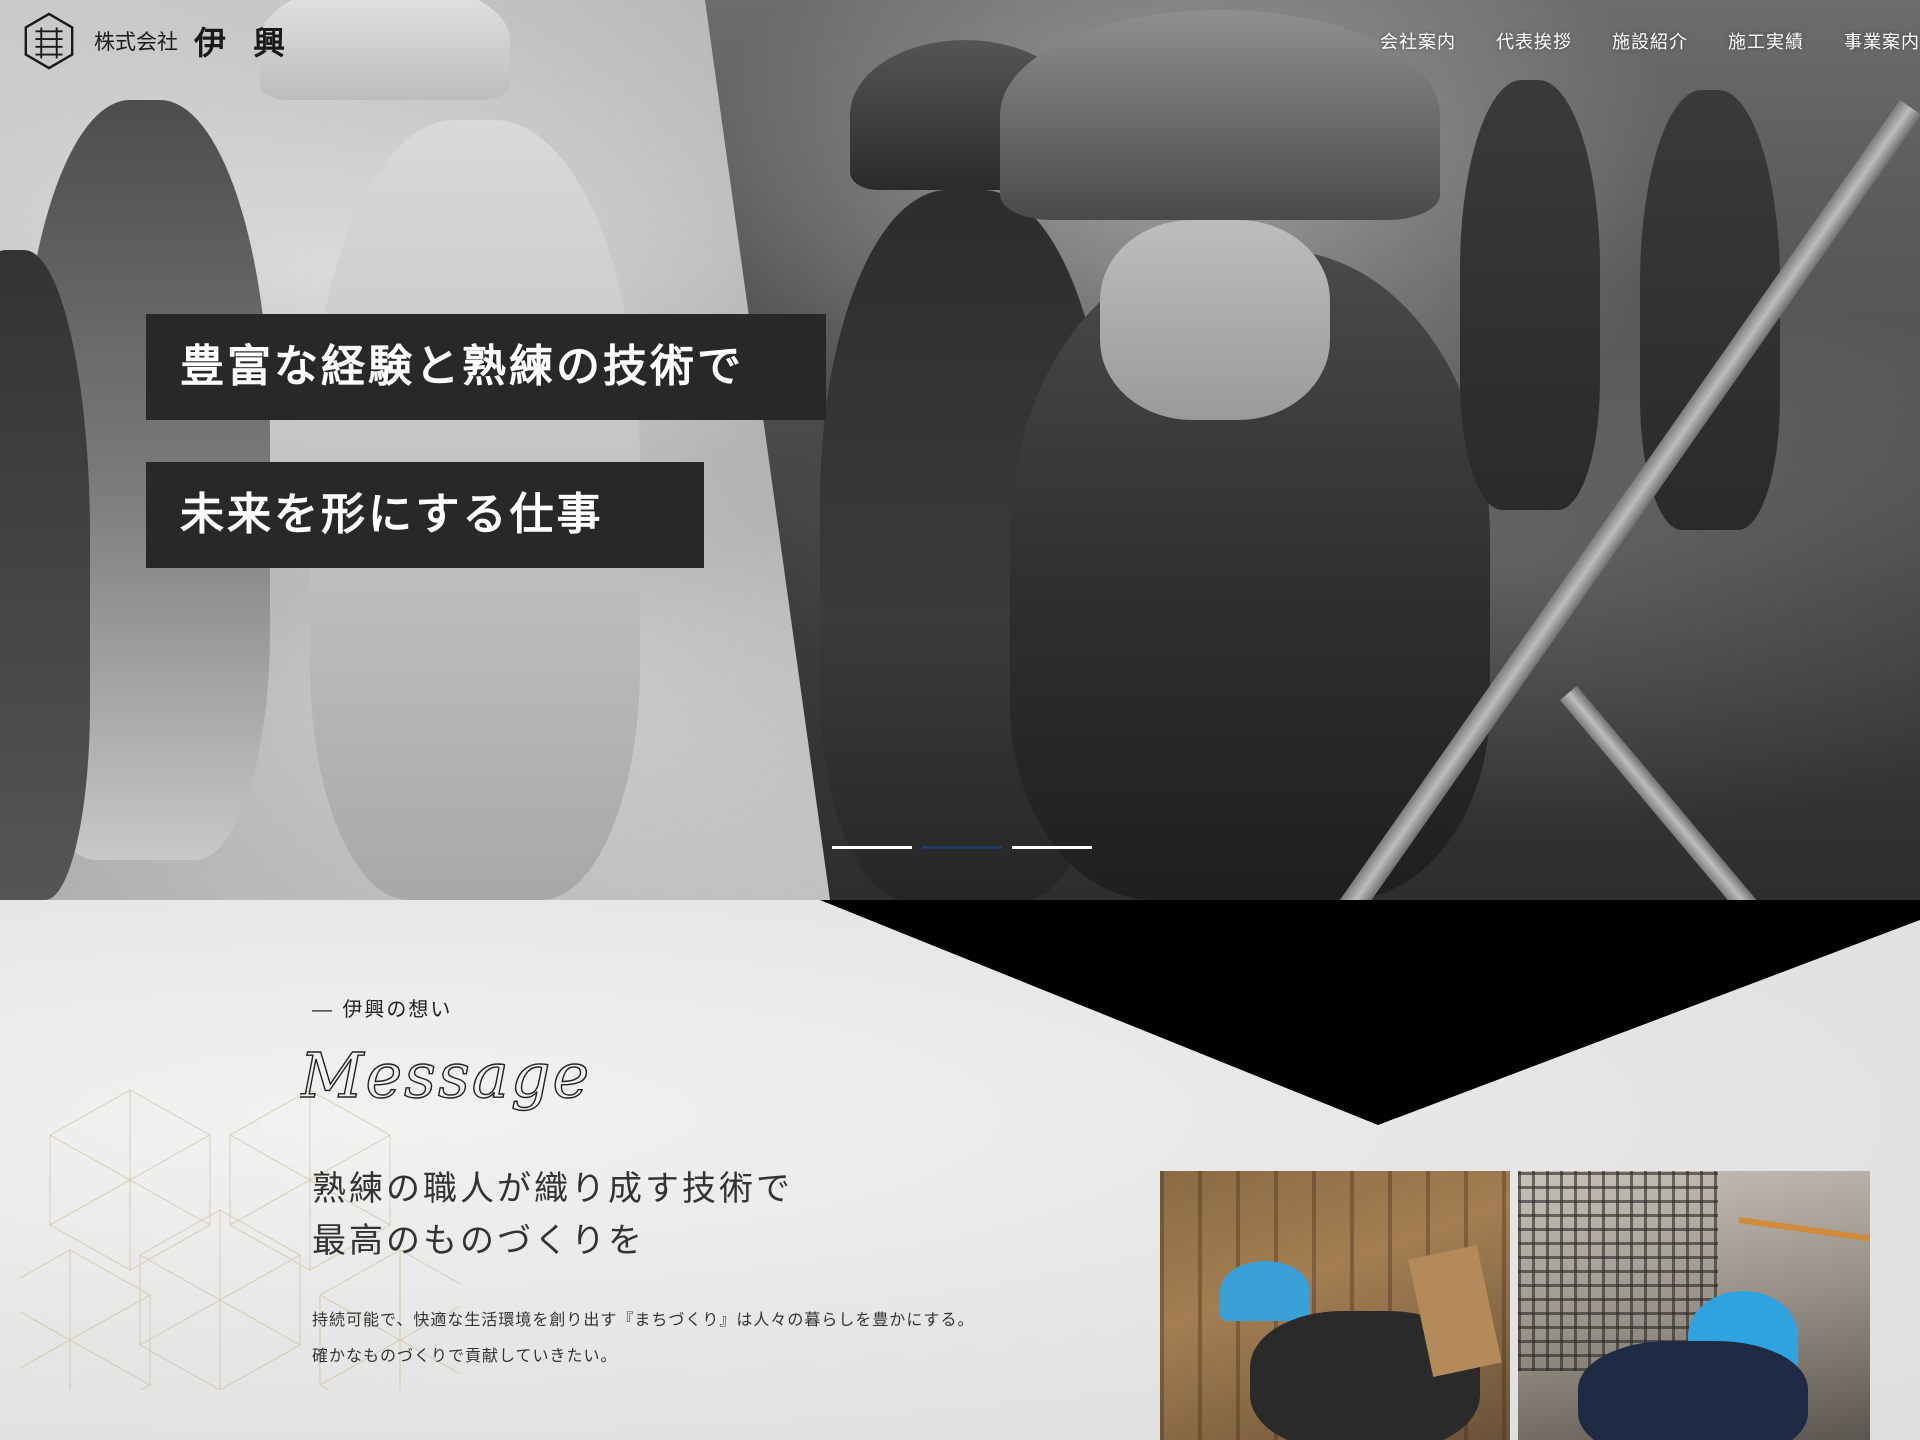 This screenshot has width=1920, height=1440. What do you see at coordinates (1220, 115) in the screenshot?
I see `hard-hat` at bounding box center [1220, 115].